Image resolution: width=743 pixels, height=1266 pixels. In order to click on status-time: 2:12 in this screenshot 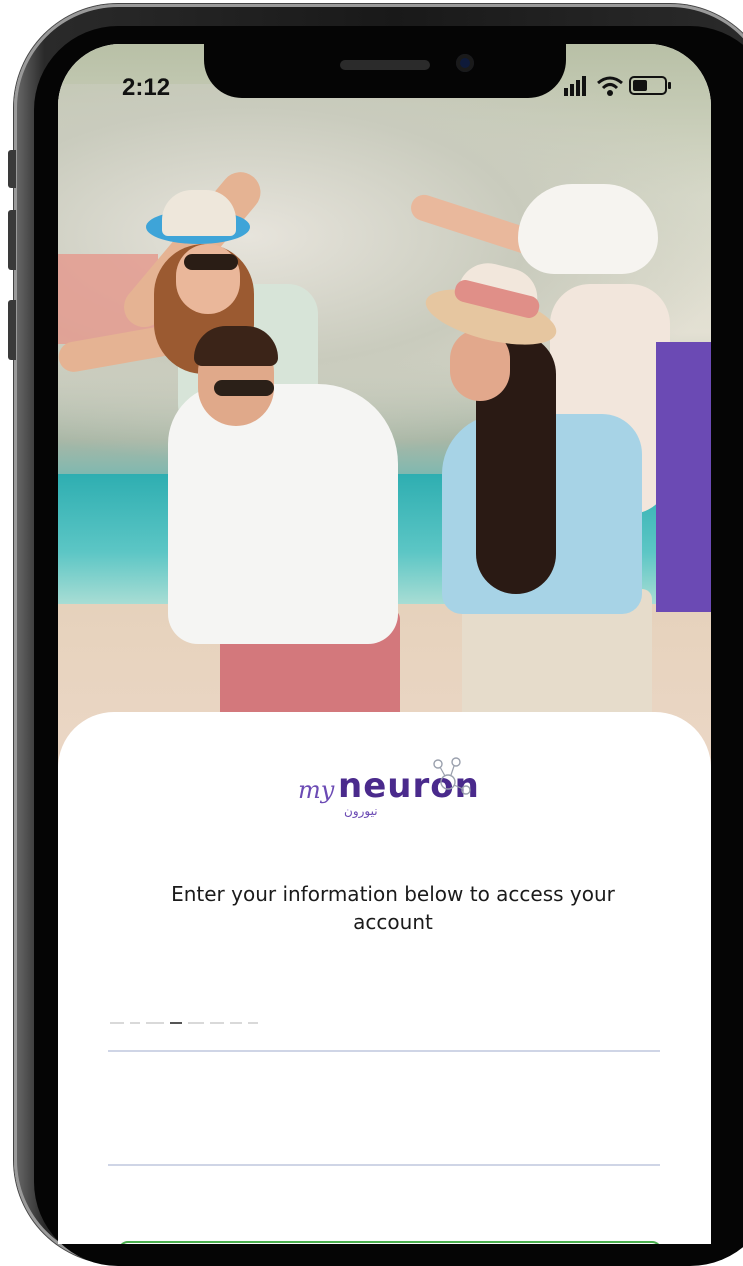, I will do `click(146, 87)`.